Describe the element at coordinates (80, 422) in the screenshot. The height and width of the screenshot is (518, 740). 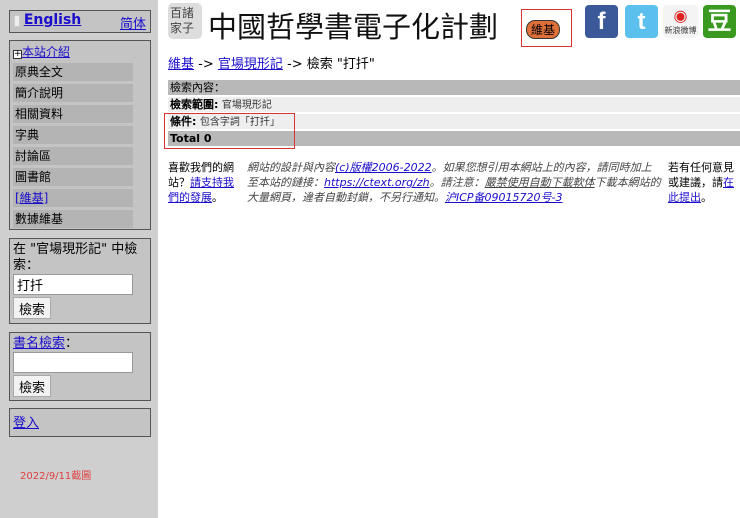
I see `login-box: 登入` at that location.